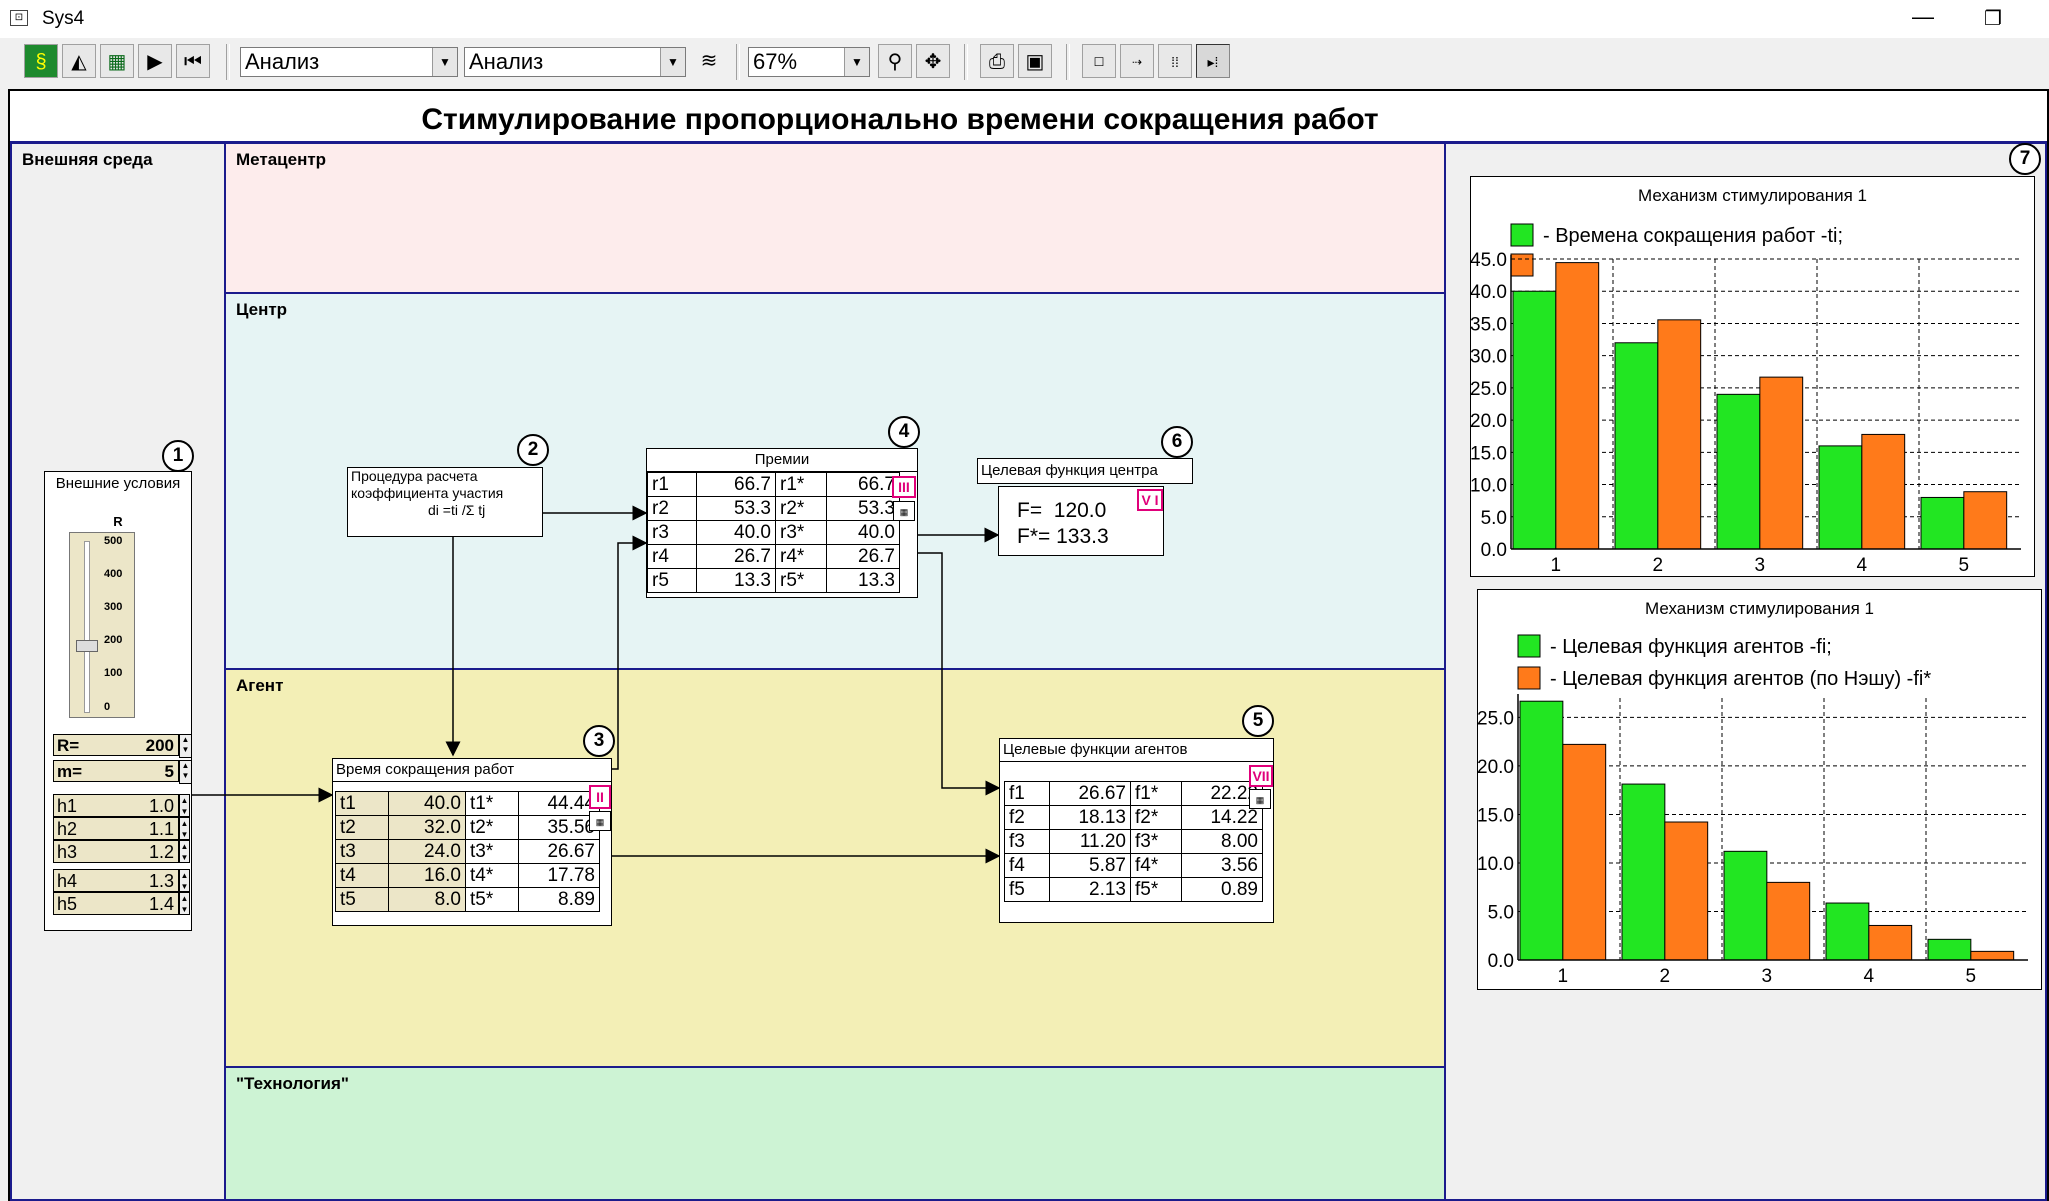  Describe the element at coordinates (1522, 235) in the screenshot. I see `legend-swatch` at that location.